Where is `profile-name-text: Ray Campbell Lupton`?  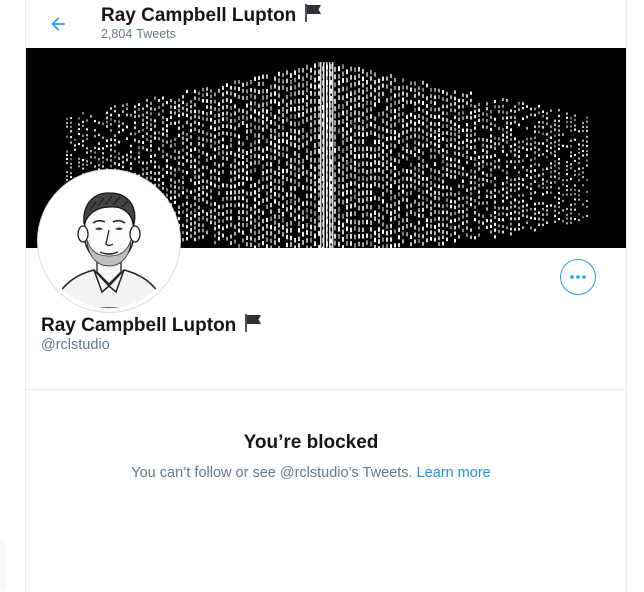
profile-name-text: Ray Campbell Lupton is located at coordinates (139, 325).